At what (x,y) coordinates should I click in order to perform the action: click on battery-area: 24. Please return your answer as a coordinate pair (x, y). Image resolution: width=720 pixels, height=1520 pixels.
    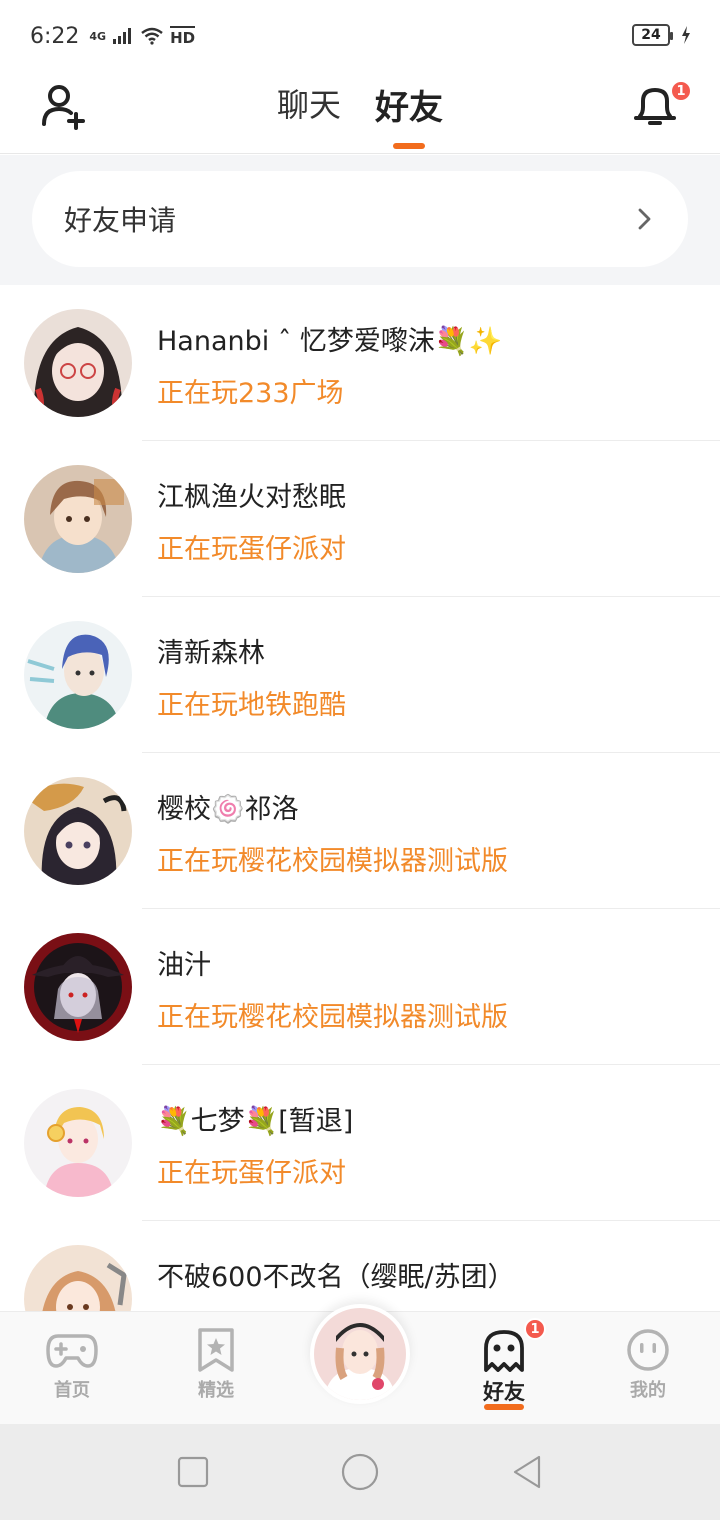
    Looking at the image, I should click on (662, 35).